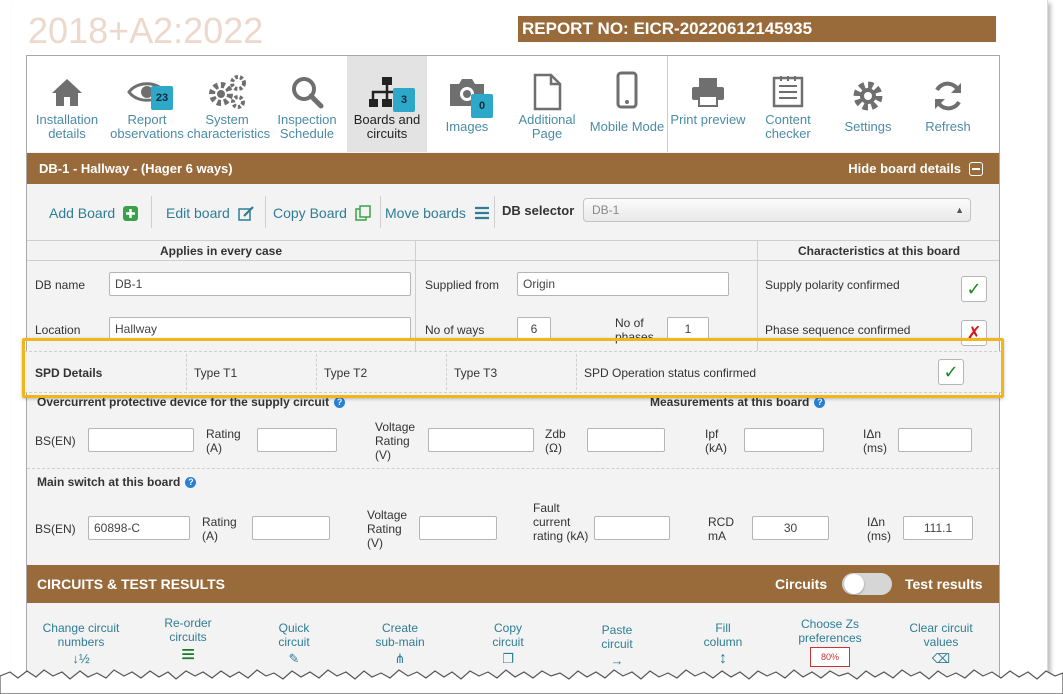 This screenshot has height=694, width=1063. What do you see at coordinates (260, 284) in the screenshot?
I see `db-name-field: DB-1` at bounding box center [260, 284].